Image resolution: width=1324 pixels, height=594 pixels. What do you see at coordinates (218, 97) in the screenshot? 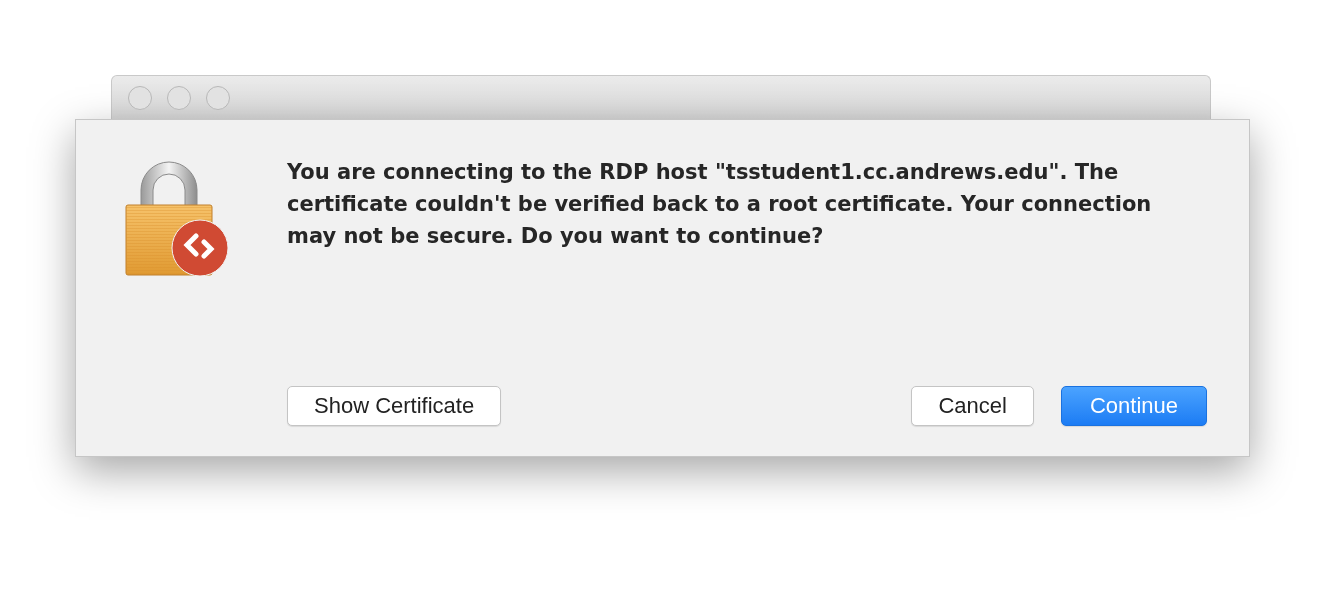
I see `zoom-button` at bounding box center [218, 97].